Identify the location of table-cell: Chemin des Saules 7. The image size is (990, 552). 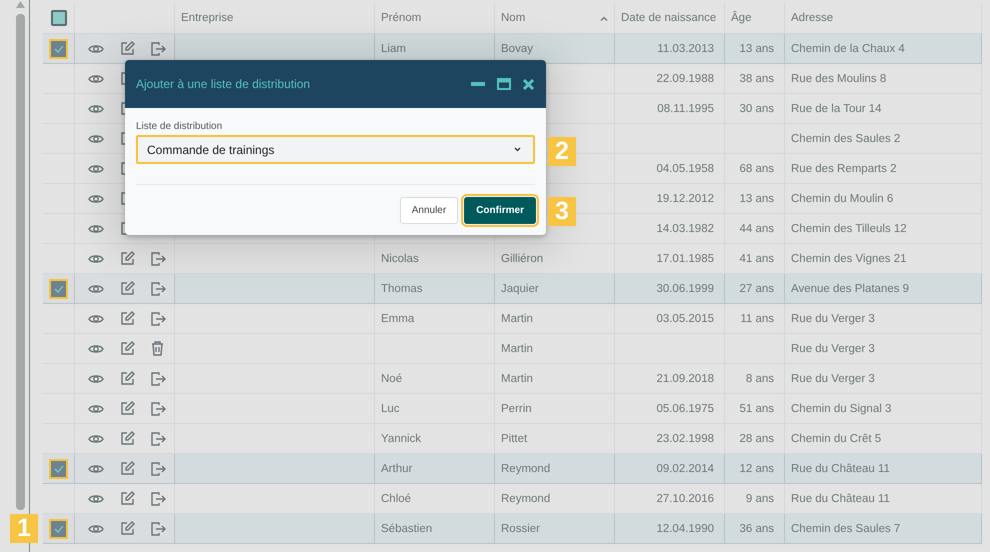
(845, 528).